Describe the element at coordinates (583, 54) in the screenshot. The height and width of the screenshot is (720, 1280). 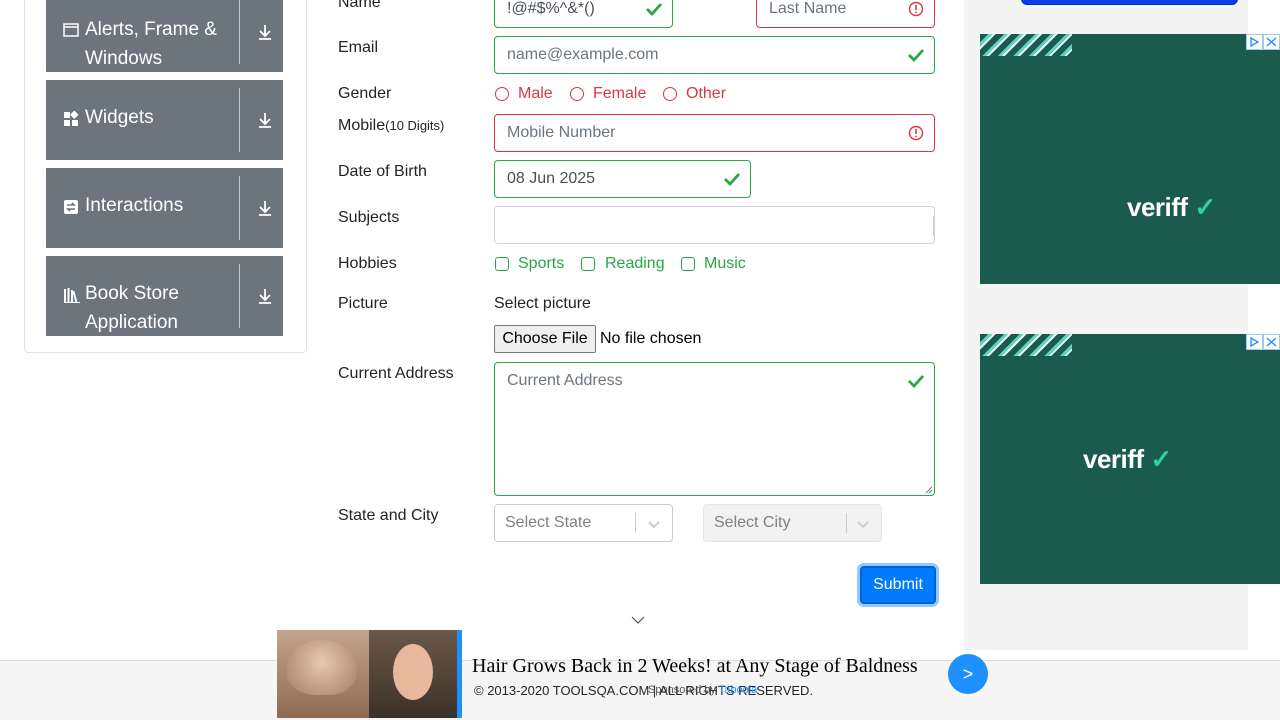
I see `email-placeholder: name@example.com` at that location.